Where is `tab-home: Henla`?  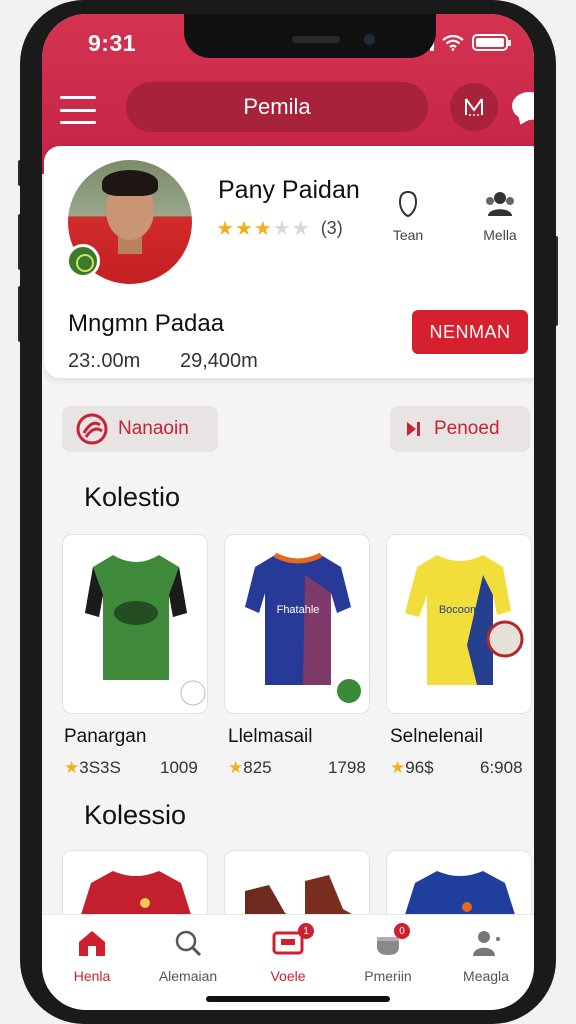
tab-home: Henla is located at coordinates (92, 956).